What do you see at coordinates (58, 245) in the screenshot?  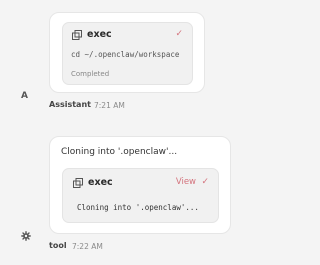 I see `sender-name: tool` at bounding box center [58, 245].